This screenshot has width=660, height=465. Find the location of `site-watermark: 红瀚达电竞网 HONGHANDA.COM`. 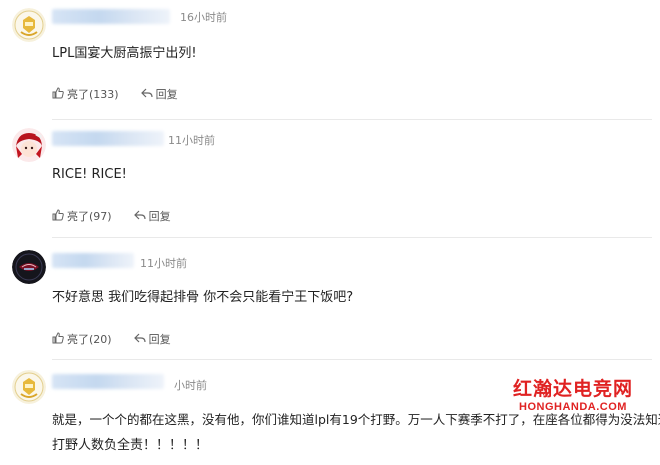

site-watermark: 红瀚达电竞网 HONGHANDA.COM is located at coordinates (573, 396).